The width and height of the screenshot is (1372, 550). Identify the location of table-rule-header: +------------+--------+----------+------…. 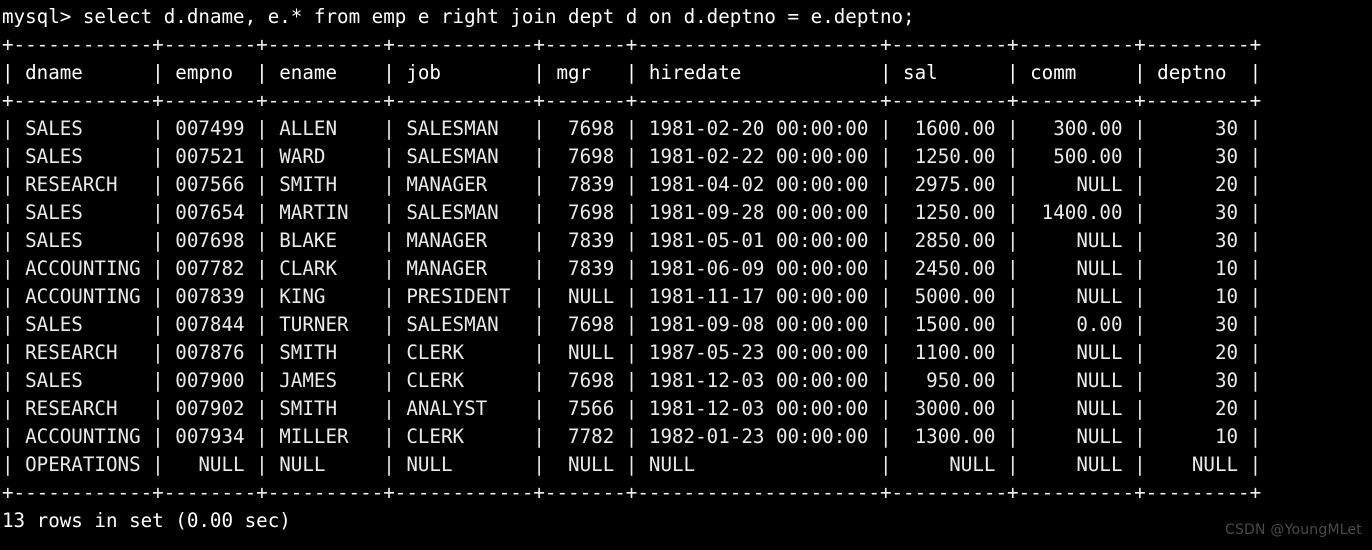
(632, 100).